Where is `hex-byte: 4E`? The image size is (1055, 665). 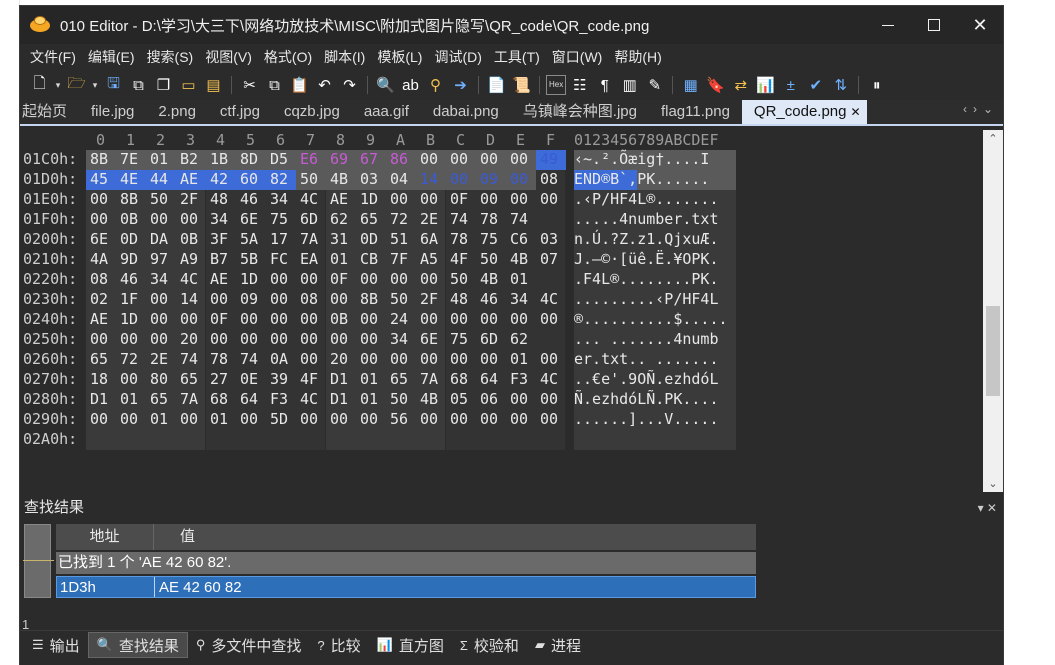 hex-byte: 4E is located at coordinates (133, 179).